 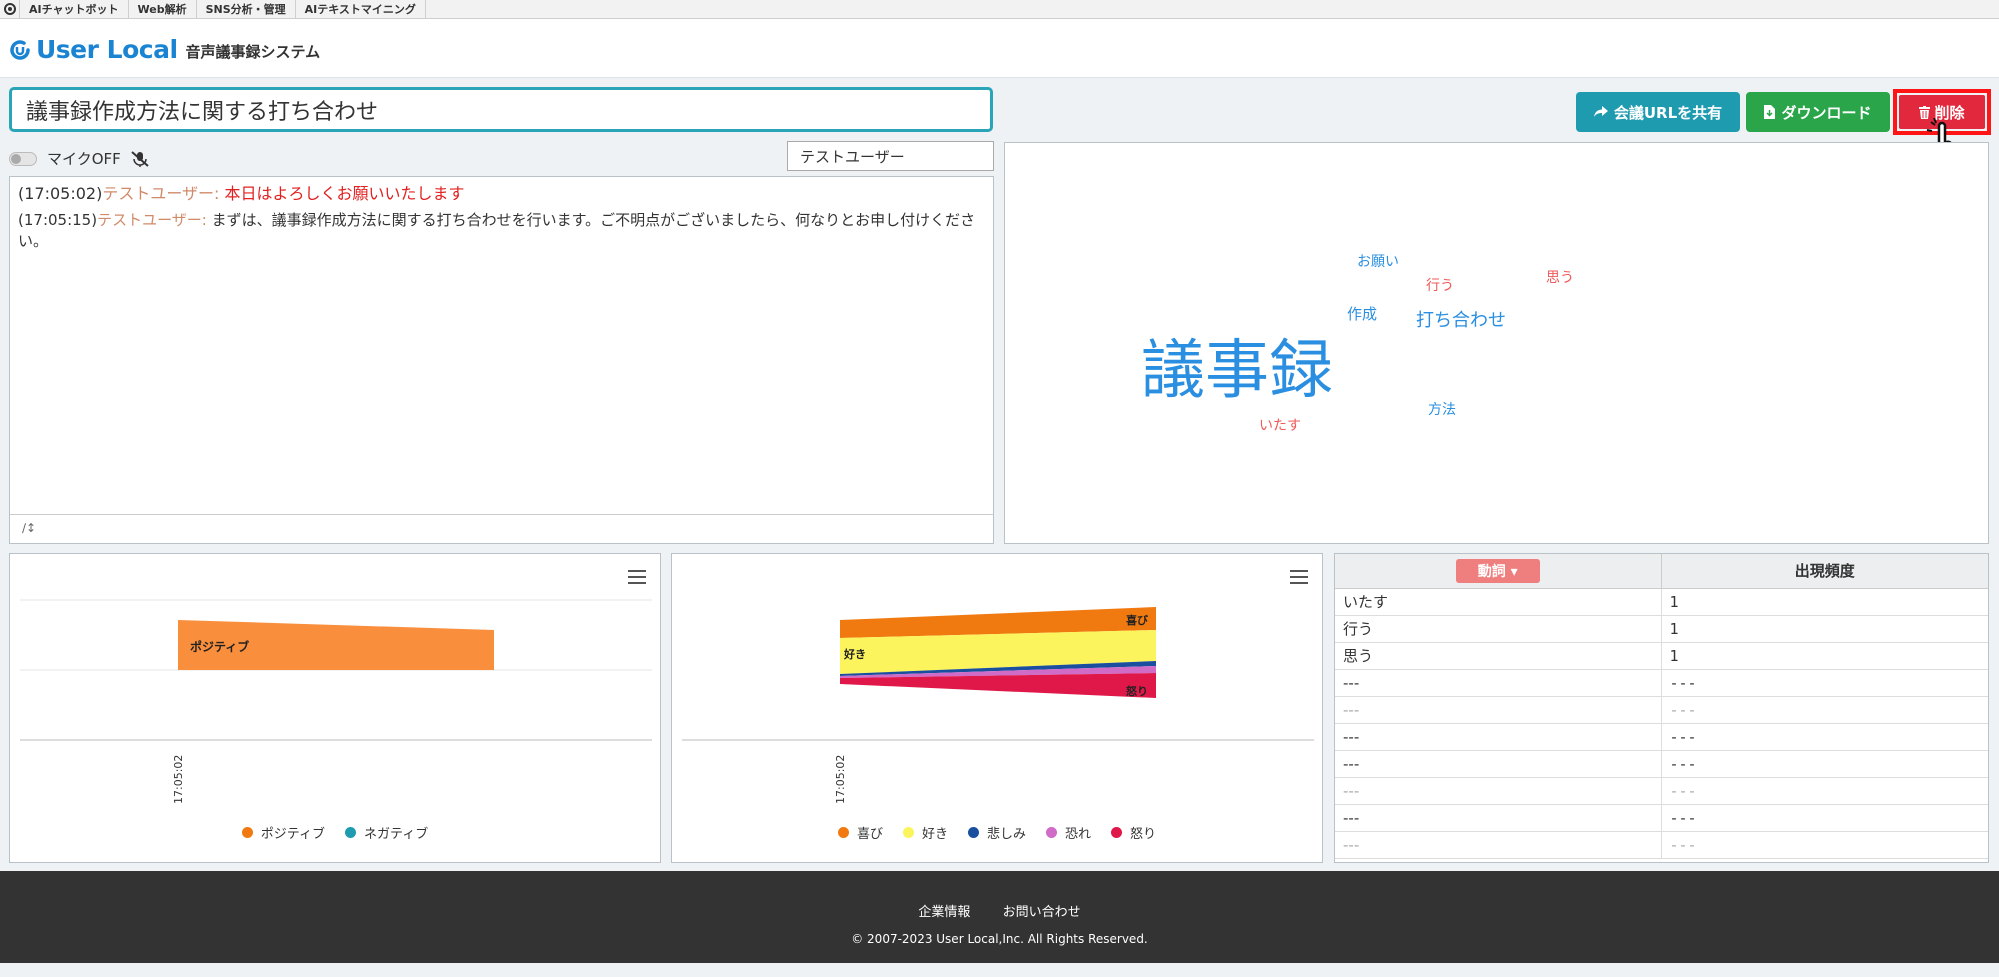 I want to click on legend-item-anger: 怒り, so click(x=1133, y=832).